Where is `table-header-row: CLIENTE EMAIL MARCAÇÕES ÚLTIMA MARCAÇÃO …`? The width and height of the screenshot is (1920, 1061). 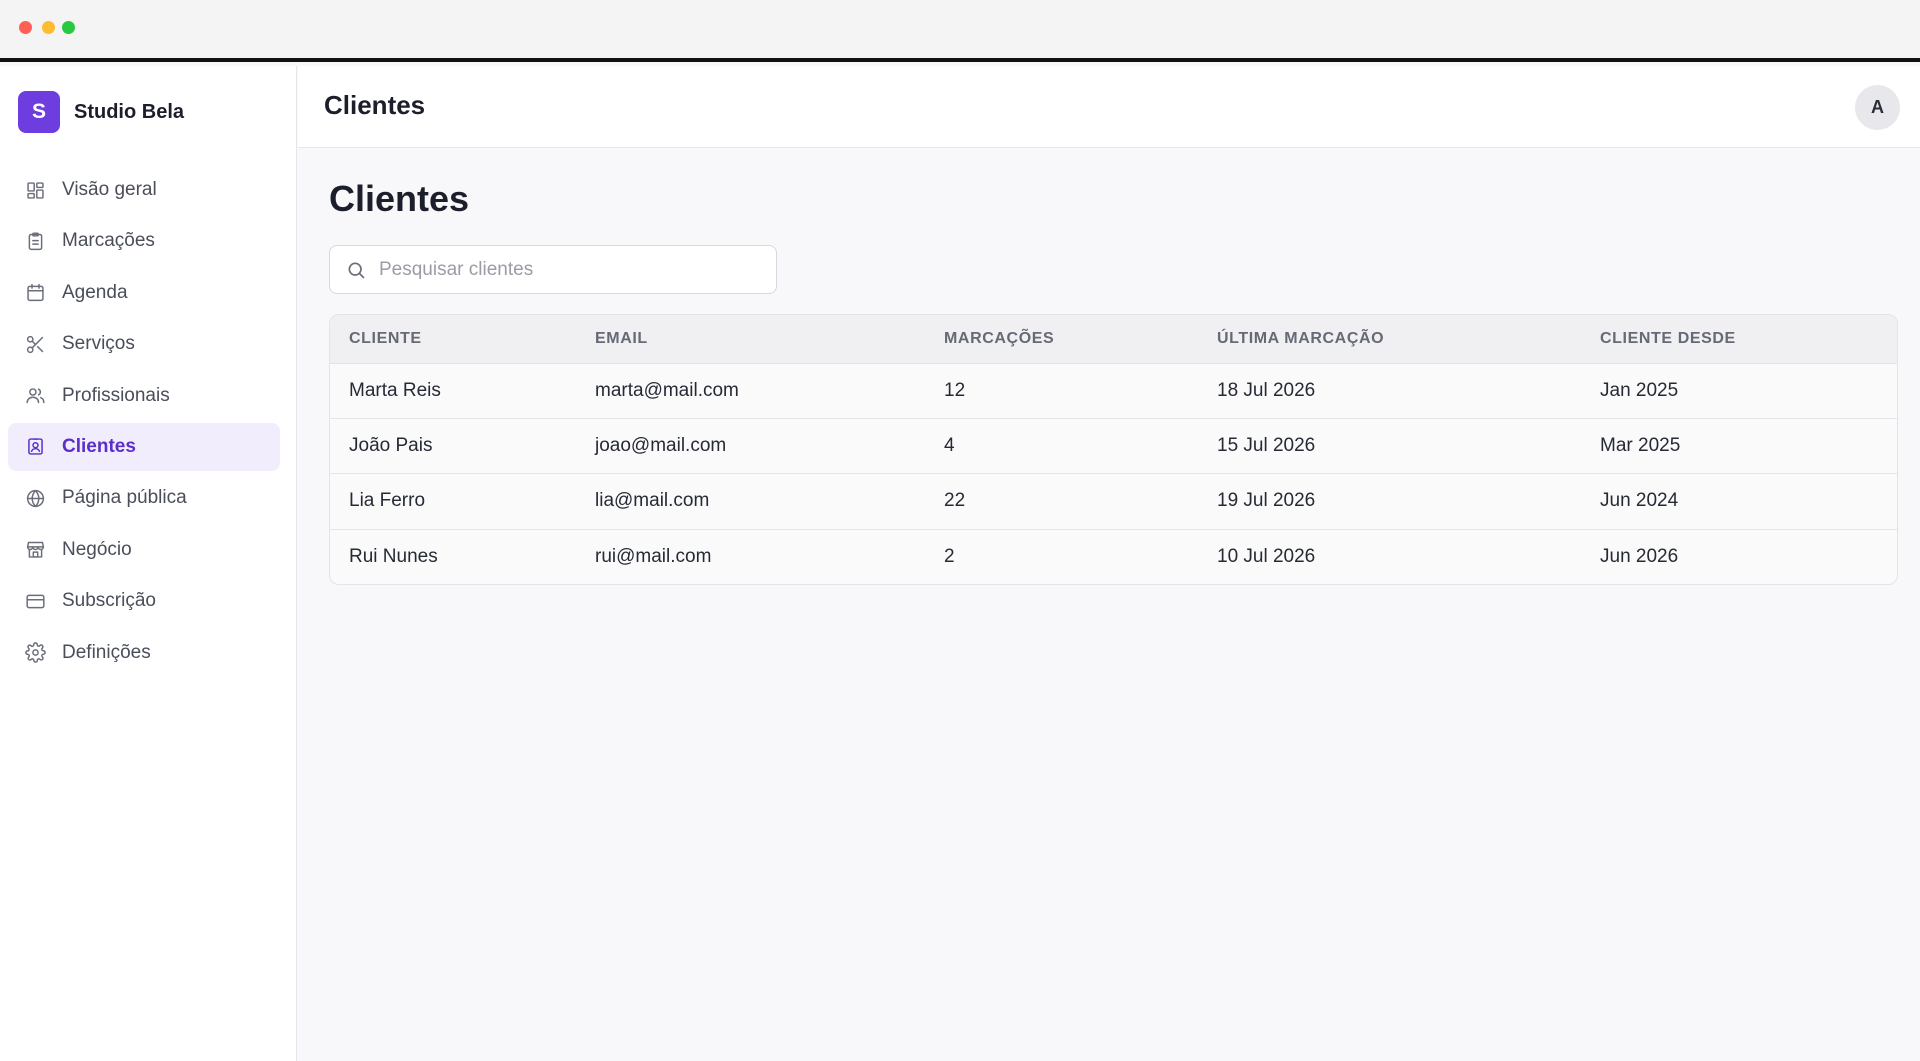 table-header-row: CLIENTE EMAIL MARCAÇÕES ÚLTIMA MARCAÇÃO … is located at coordinates (1113, 339).